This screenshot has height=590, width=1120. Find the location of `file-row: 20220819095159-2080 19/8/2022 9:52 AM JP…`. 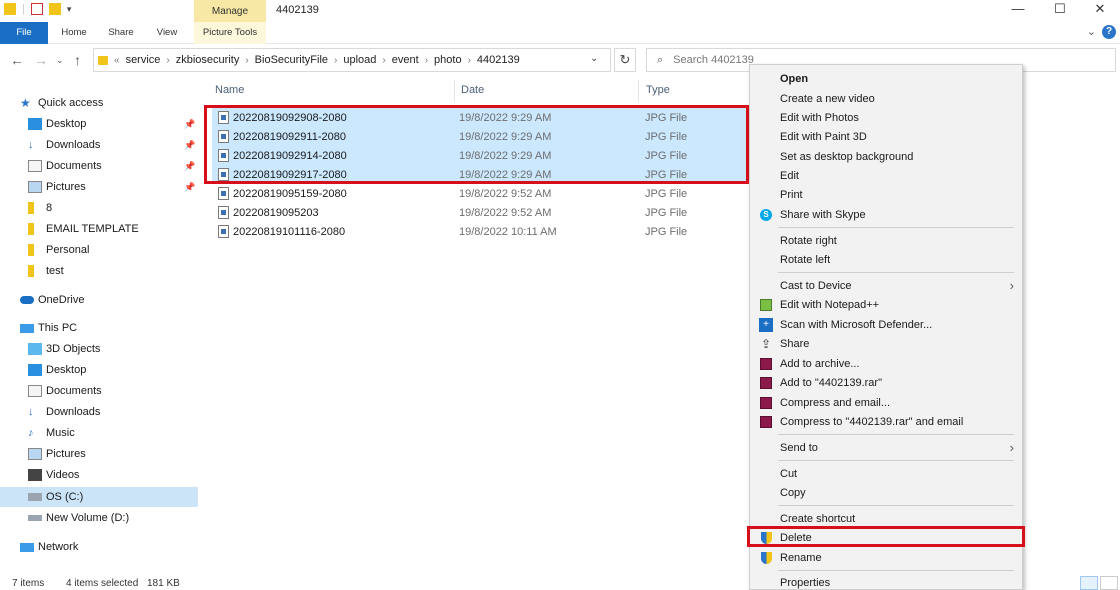

file-row: 20220819095159-2080 19/8/2022 9:52 AM JP… is located at coordinates (479, 193).